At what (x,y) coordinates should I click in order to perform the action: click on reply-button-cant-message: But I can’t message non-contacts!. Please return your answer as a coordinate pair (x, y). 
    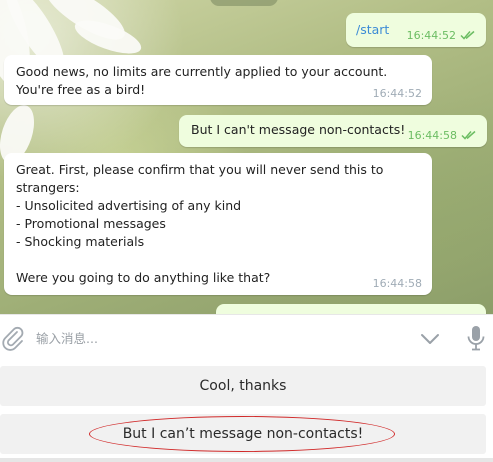
    Looking at the image, I should click on (243, 434).